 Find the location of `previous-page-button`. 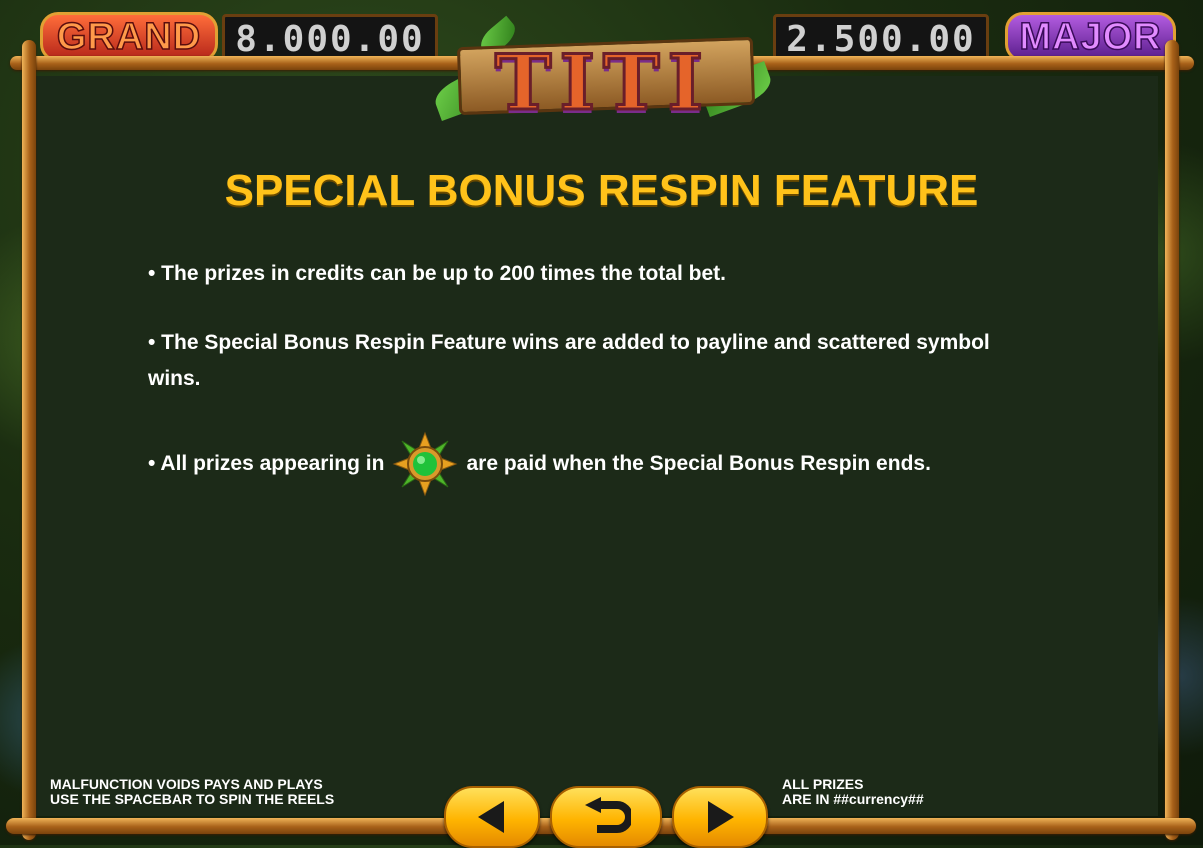

previous-page-button is located at coordinates (492, 817).